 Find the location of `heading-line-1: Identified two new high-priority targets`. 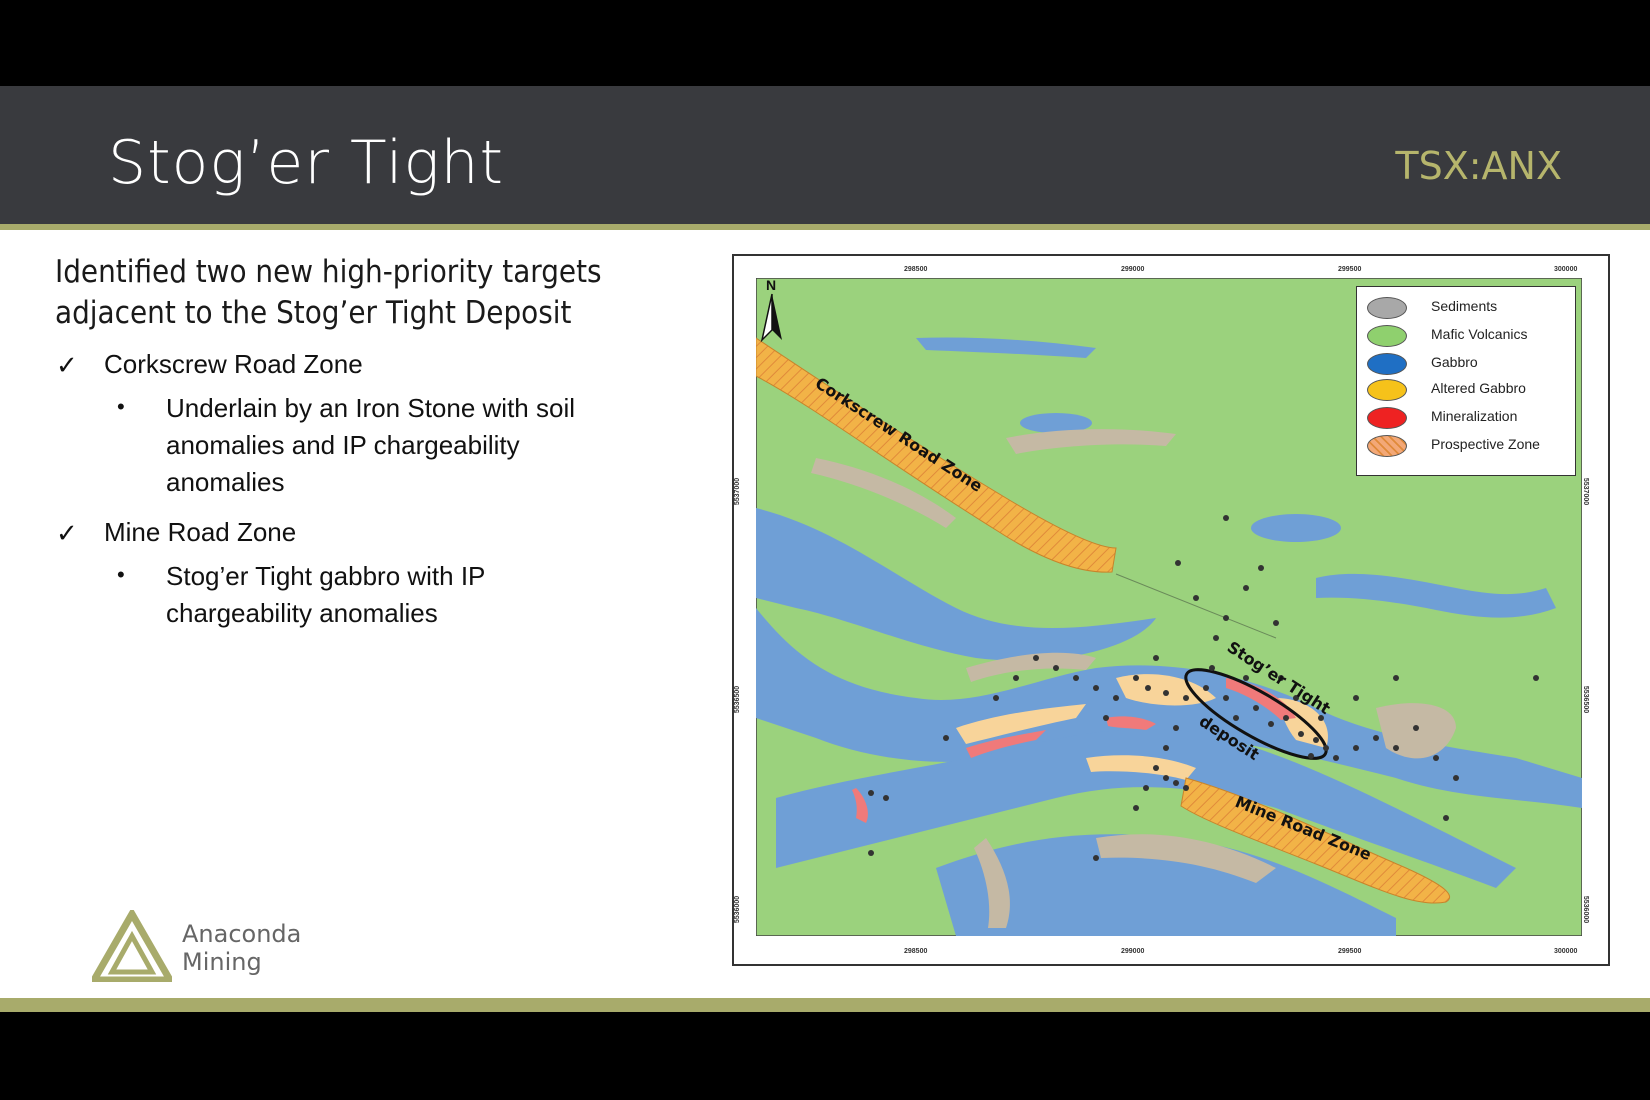

heading-line-1: Identified two new high-priority targets is located at coordinates (328, 272).